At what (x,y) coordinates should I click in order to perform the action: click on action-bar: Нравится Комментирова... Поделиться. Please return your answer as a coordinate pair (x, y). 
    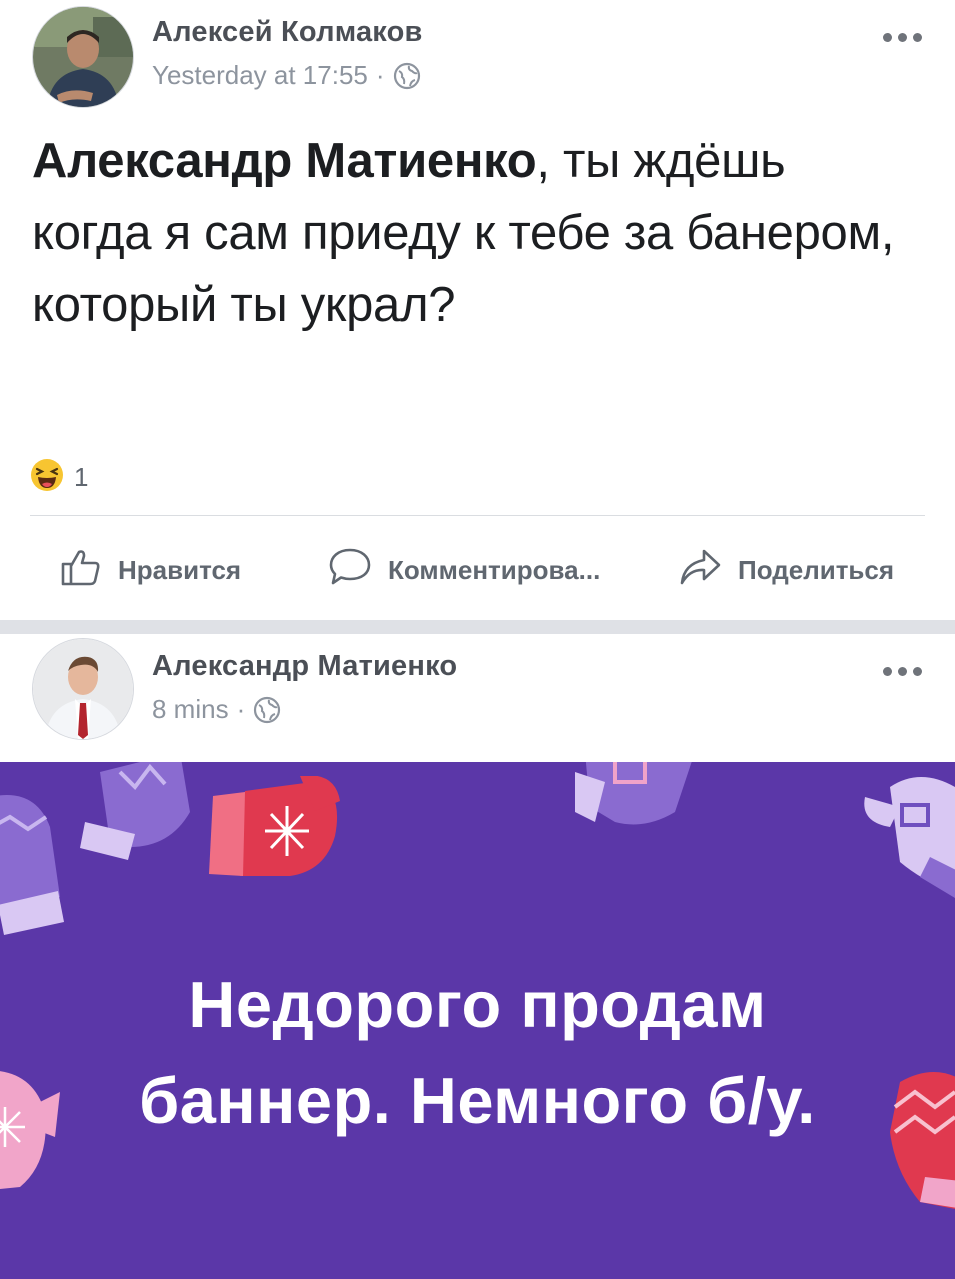
    Looking at the image, I should click on (477, 570).